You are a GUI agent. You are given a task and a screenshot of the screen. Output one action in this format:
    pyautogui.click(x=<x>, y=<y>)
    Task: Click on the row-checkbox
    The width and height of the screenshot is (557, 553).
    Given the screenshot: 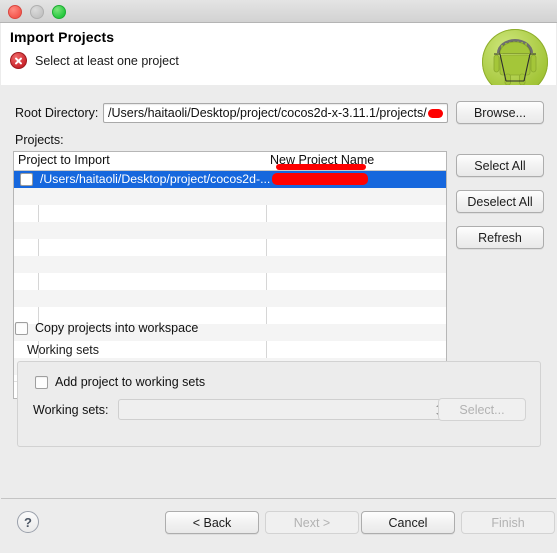 What is the action you would take?
    pyautogui.click(x=26, y=179)
    